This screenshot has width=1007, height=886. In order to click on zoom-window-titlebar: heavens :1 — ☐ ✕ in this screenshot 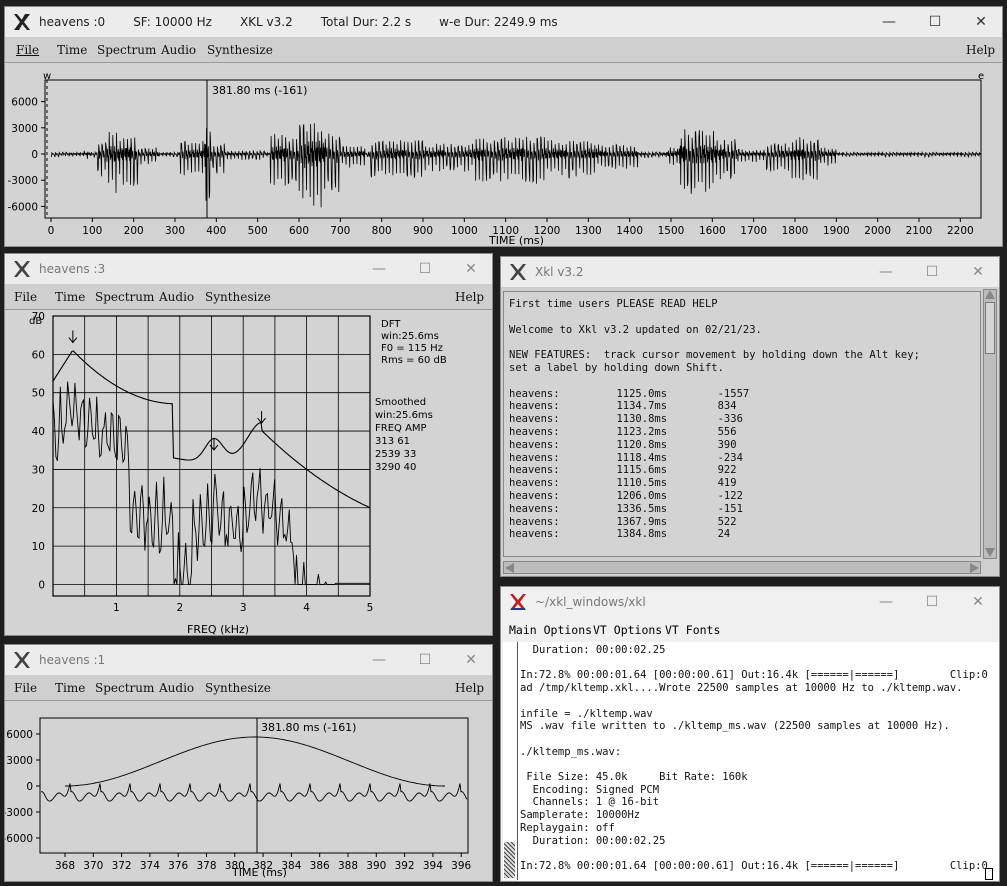, I will do `click(248, 660)`.